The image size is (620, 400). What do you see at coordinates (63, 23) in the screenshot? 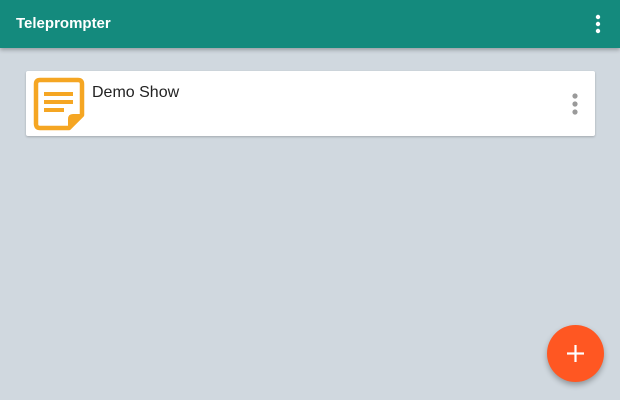
I see `app-title: Teleprompter` at bounding box center [63, 23].